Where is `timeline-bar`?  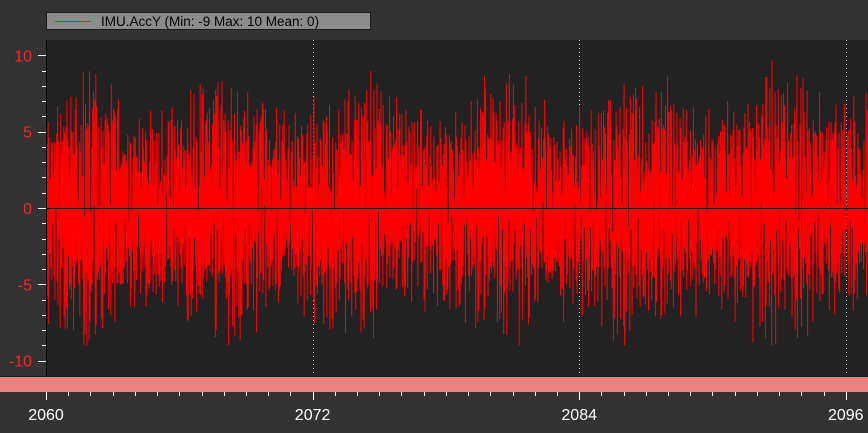
timeline-bar is located at coordinates (434, 384).